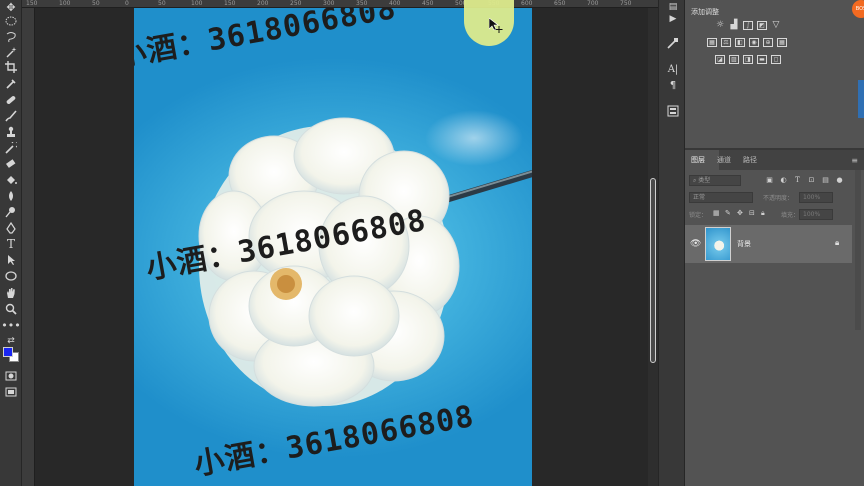 This screenshot has width=864, height=486. I want to click on paint-bucket-tool-icon, so click(11, 180).